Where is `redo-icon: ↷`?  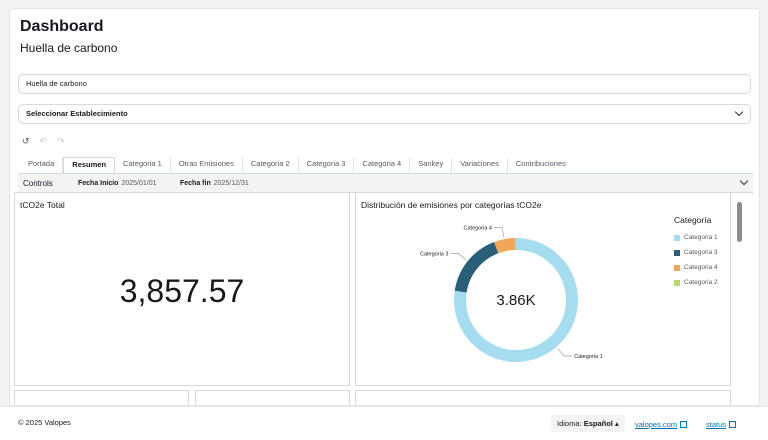 redo-icon: ↷ is located at coordinates (61, 141).